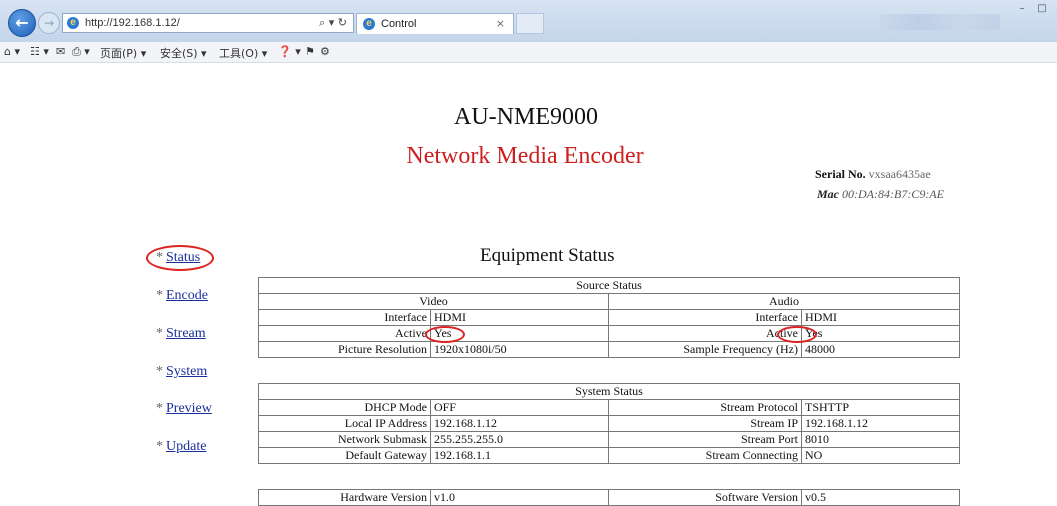 The height and width of the screenshot is (506, 1057). What do you see at coordinates (1022, 9) in the screenshot?
I see `minimize-icon: –` at bounding box center [1022, 9].